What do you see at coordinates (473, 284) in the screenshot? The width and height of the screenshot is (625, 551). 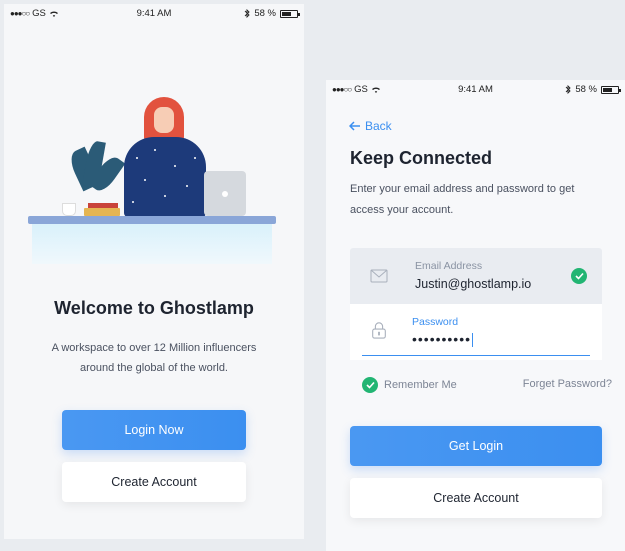 I see `email-value: Justin@ghostlamp.io` at bounding box center [473, 284].